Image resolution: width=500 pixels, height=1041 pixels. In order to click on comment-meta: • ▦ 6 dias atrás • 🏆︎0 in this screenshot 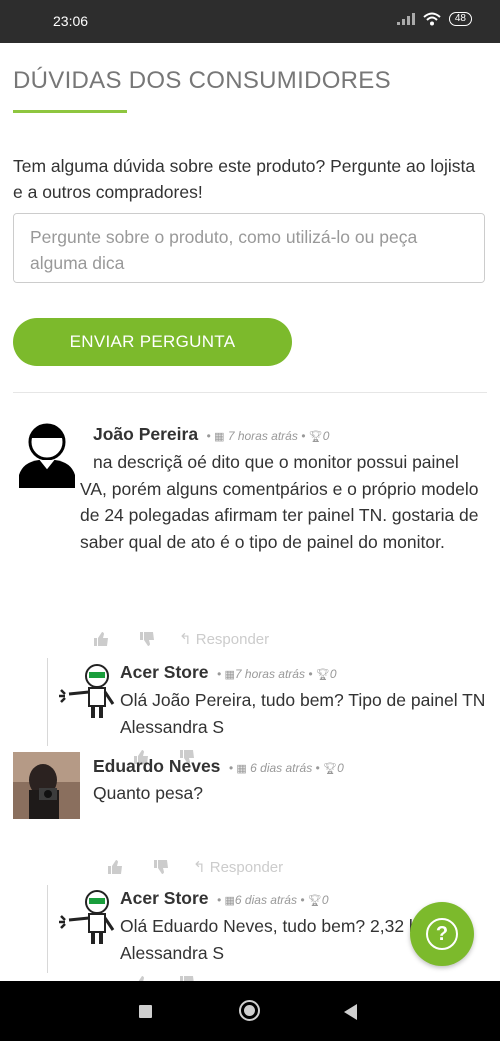, I will do `click(286, 768)`.